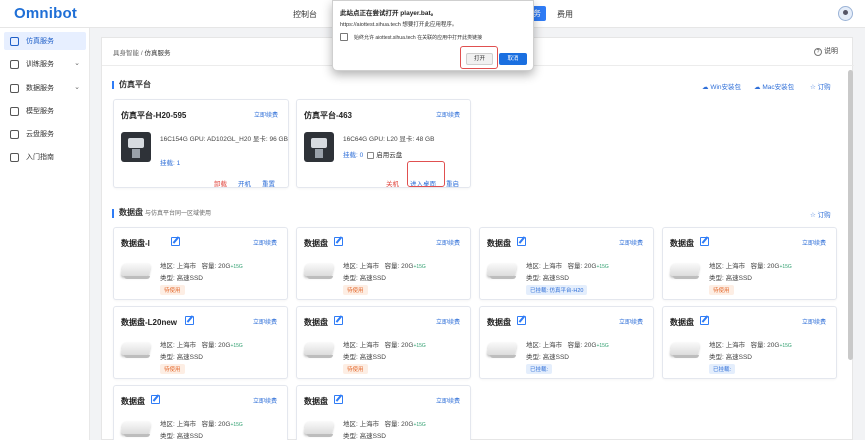 This screenshot has height=440, width=865. What do you see at coordinates (14, 88) in the screenshot?
I see `data-icon` at bounding box center [14, 88].